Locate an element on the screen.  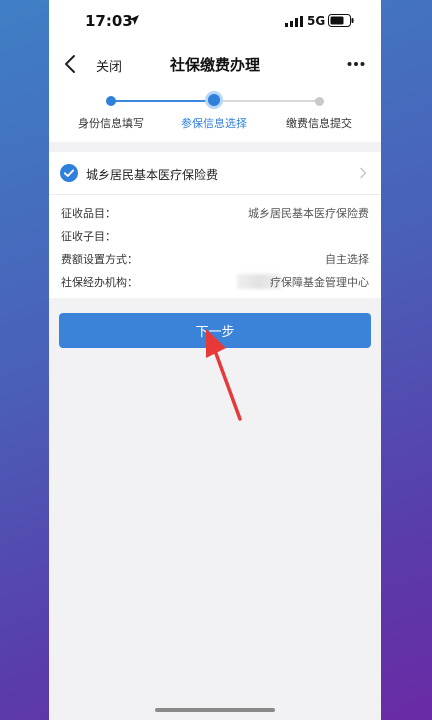
step-dot-payment is located at coordinates (319, 101).